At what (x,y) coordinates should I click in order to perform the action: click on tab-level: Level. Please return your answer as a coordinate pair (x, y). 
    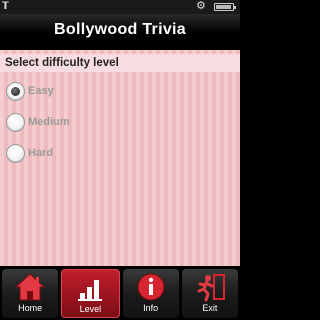
    Looking at the image, I should click on (90, 293).